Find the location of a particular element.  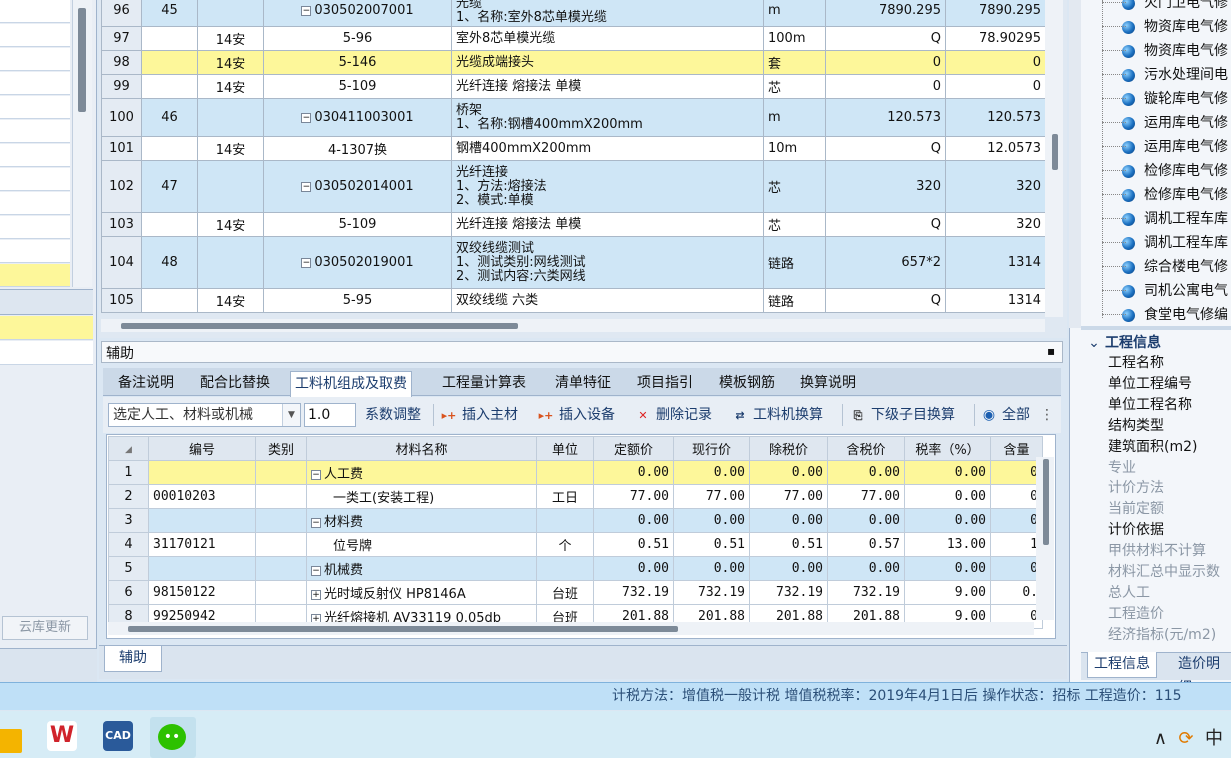

tab-detail-6: 模板钢筋 is located at coordinates (747, 384).